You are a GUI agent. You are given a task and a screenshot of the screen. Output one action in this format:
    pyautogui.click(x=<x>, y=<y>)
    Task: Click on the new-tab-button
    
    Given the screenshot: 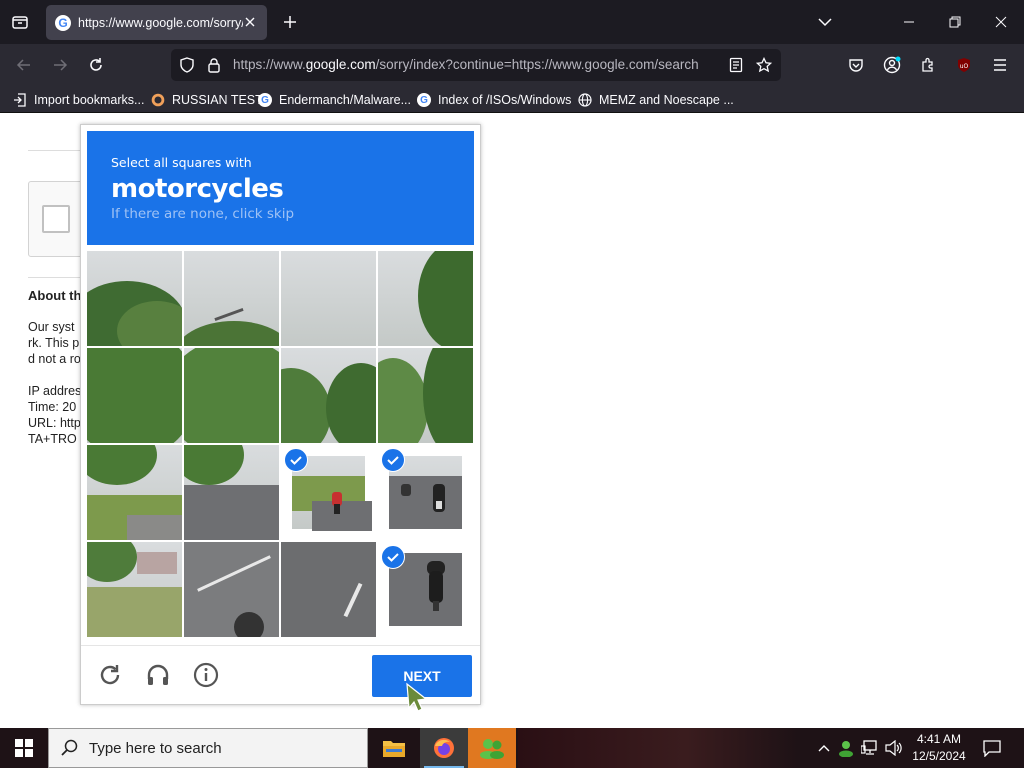 What is the action you would take?
    pyautogui.click(x=290, y=22)
    